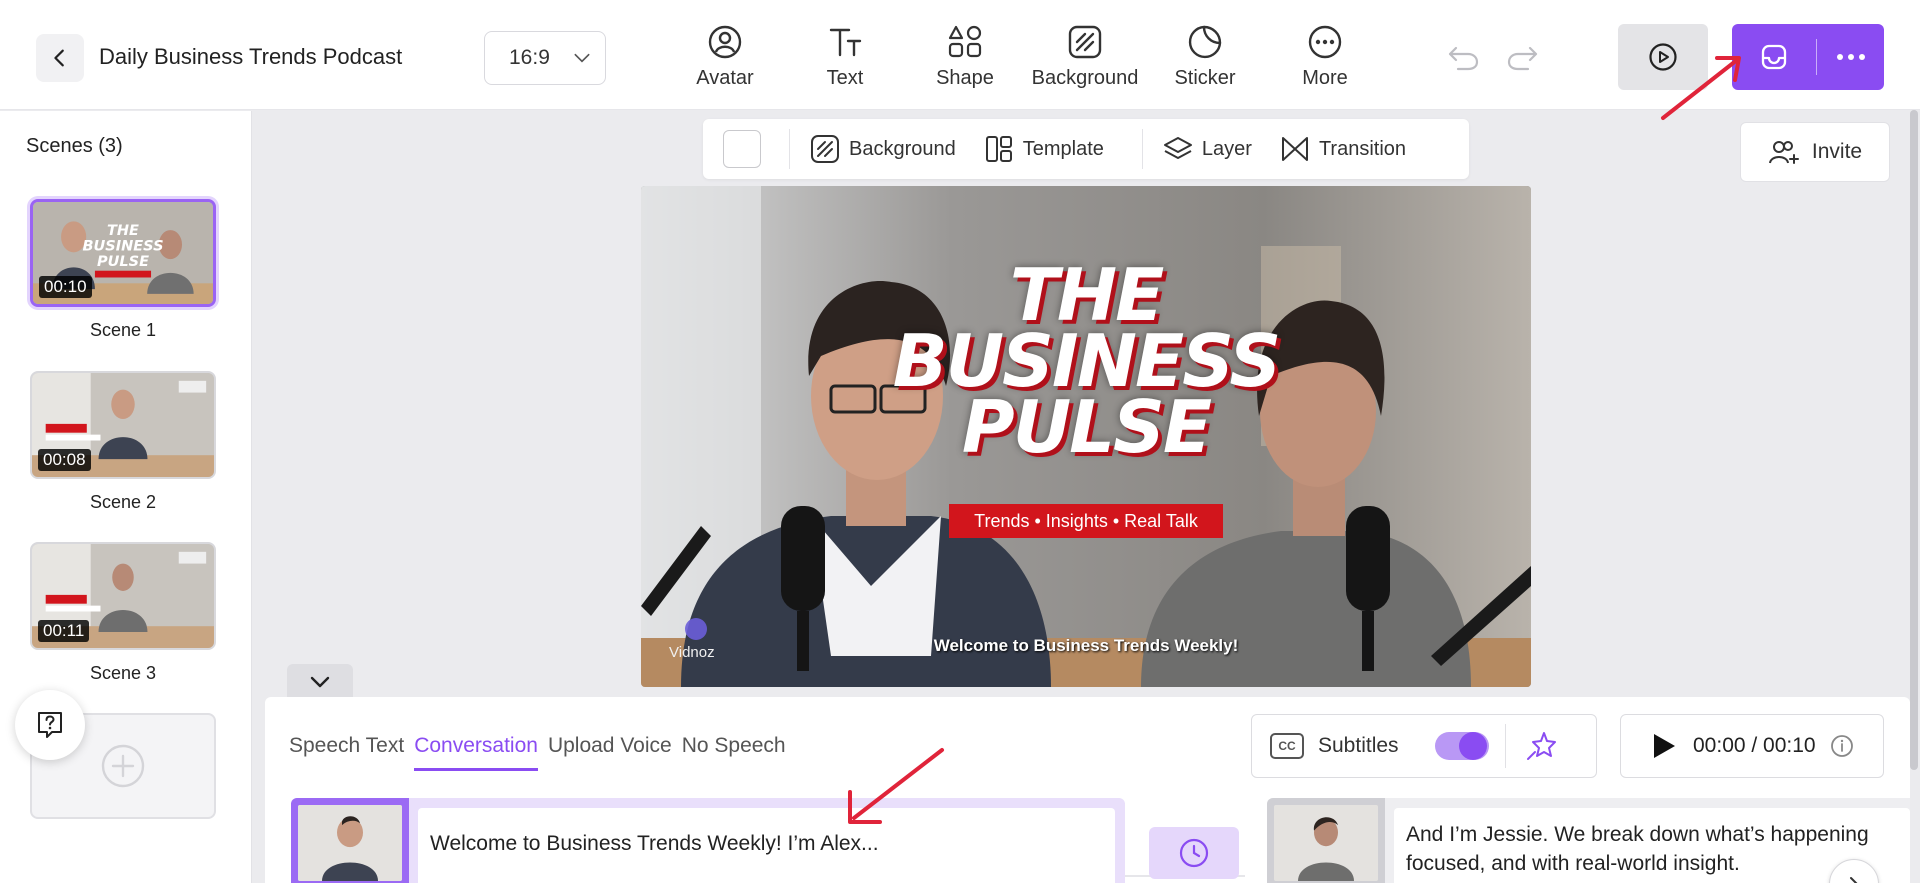 The height and width of the screenshot is (883, 1920). Describe the element at coordinates (123, 596) in the screenshot. I see `scene-thumbnail: 00:11` at that location.